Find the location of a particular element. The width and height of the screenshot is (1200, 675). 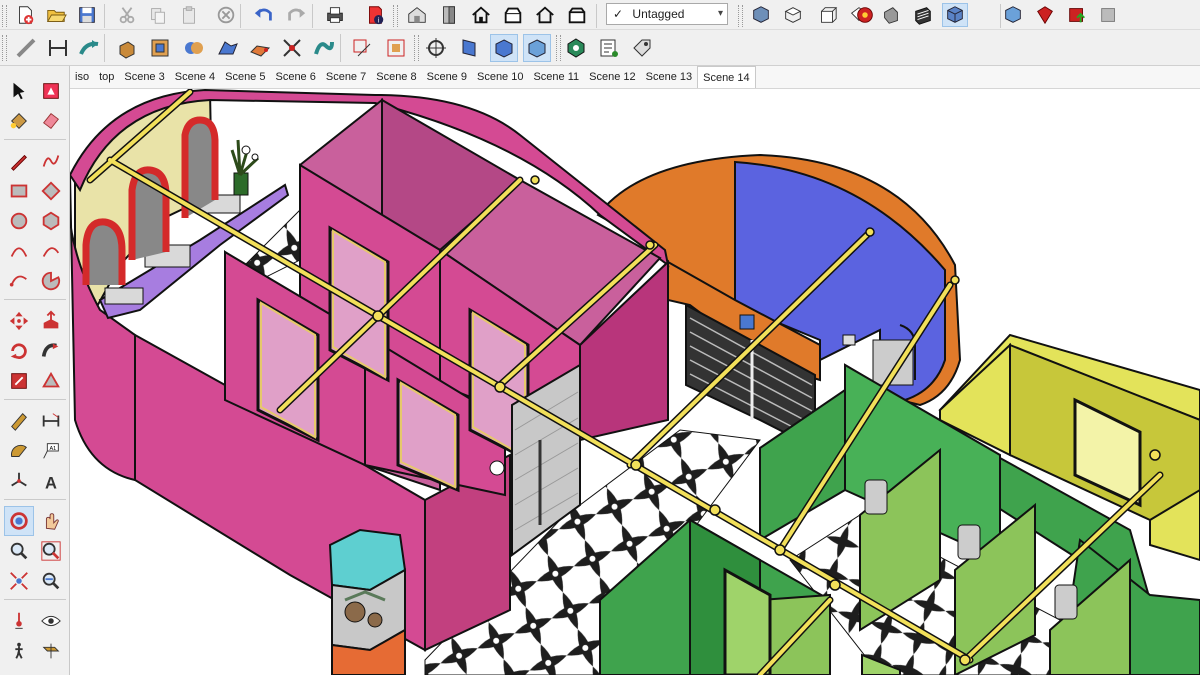

copy-button is located at coordinates (158, 15).